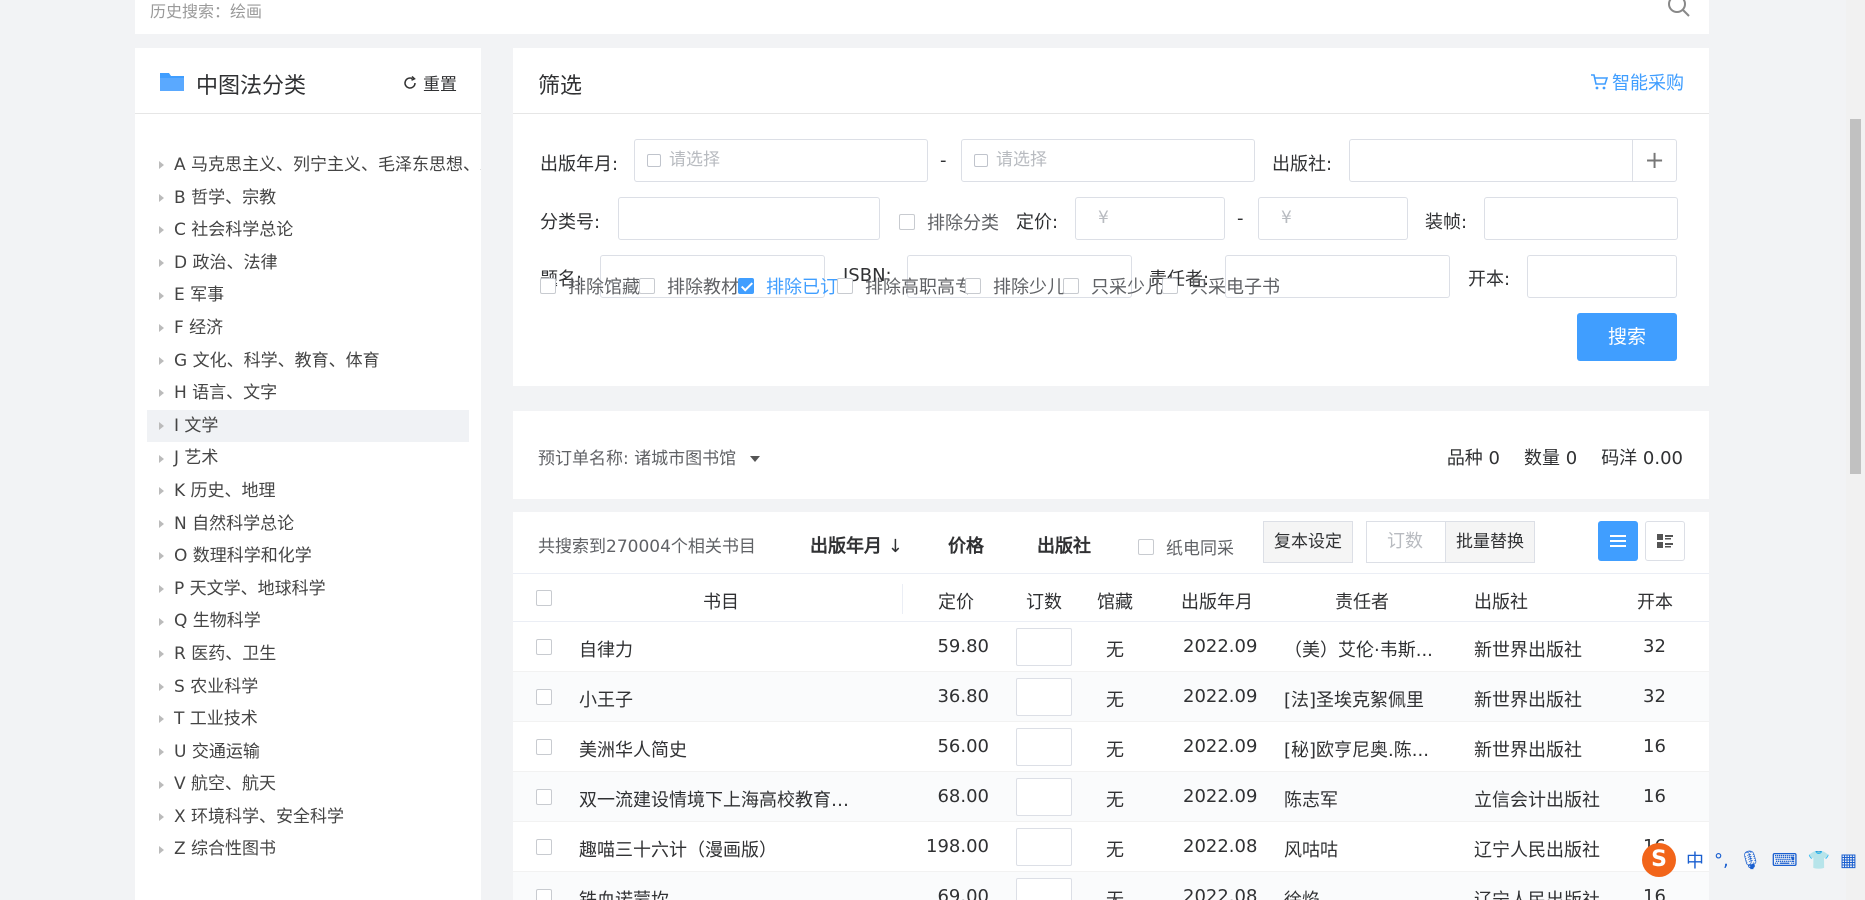  I want to click on category-item: B 哲学、宗教, so click(314, 198).